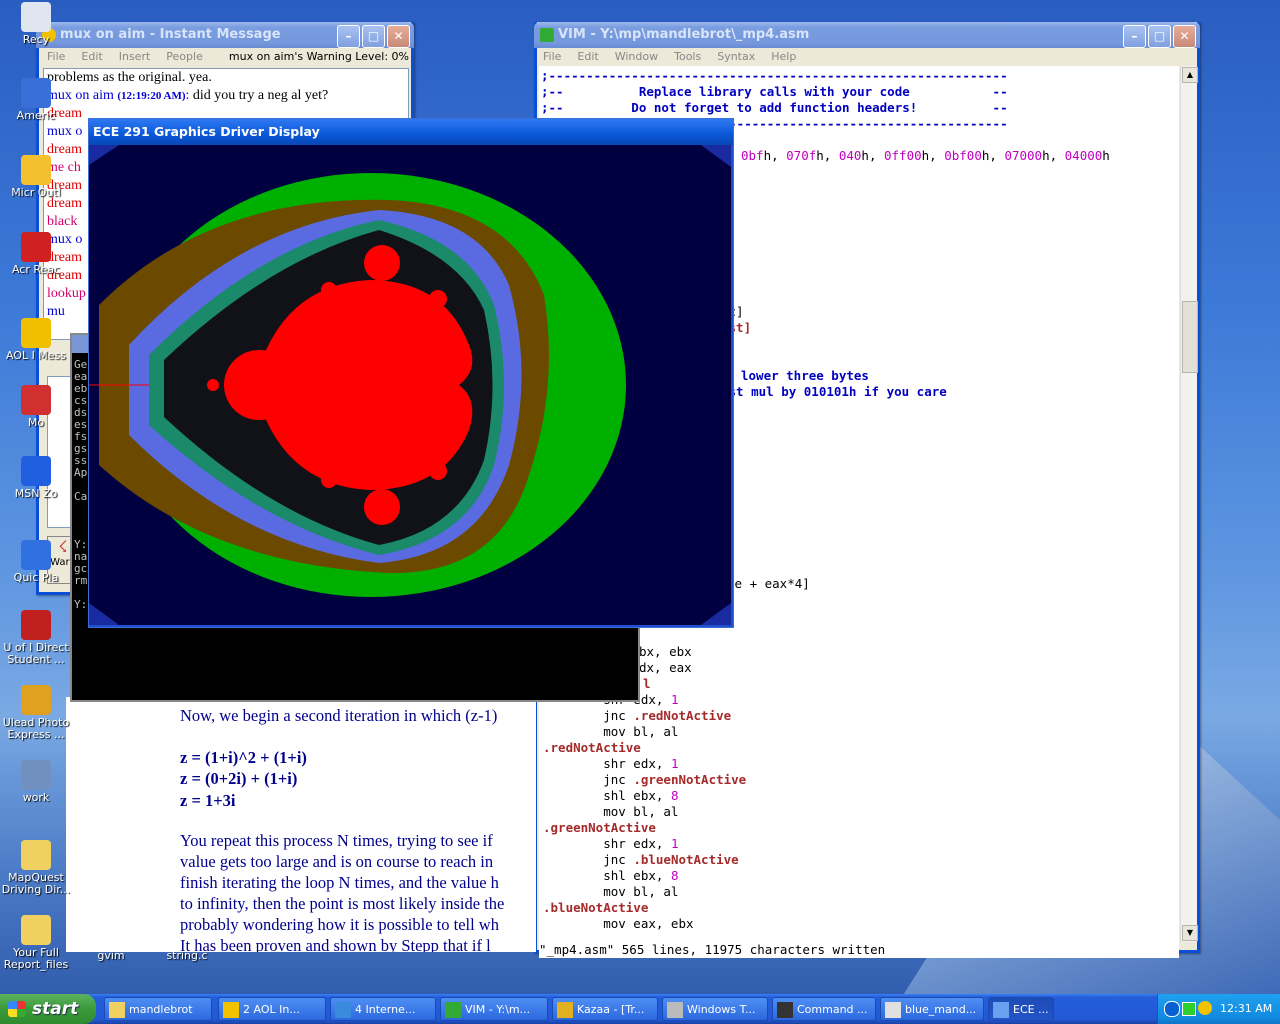 The width and height of the screenshot is (1280, 1024). Describe the element at coordinates (611, 891) in the screenshot. I see `code-line: mov bl, al` at that location.